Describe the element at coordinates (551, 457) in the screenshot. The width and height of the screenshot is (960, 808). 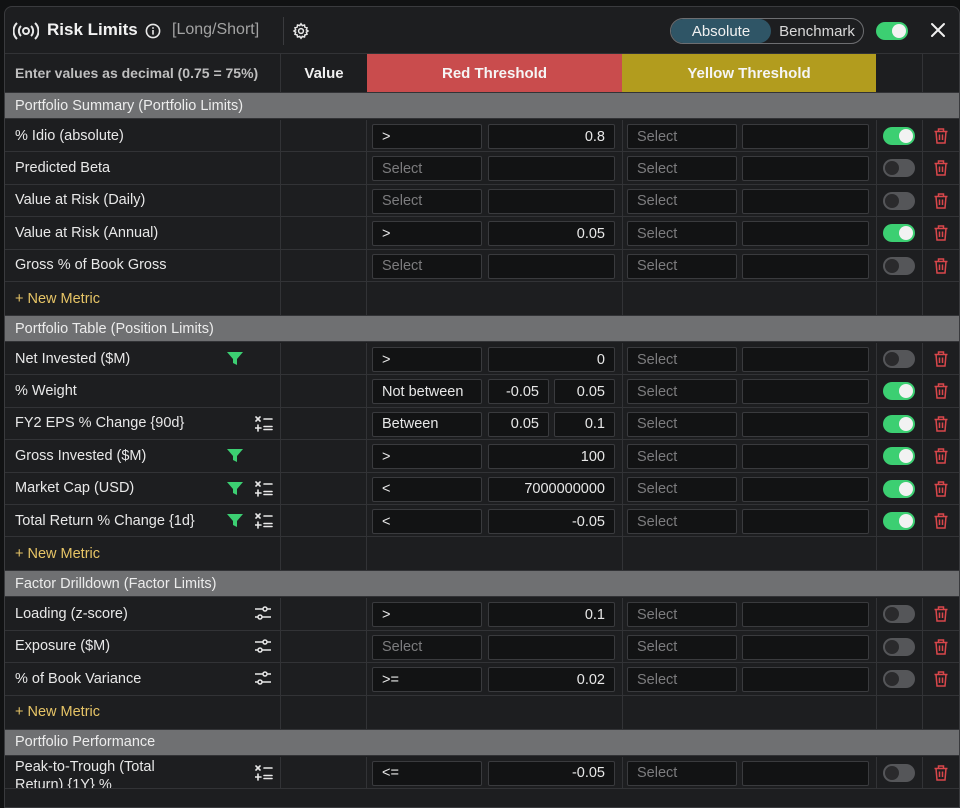
I see `red-value-input: 100` at that location.